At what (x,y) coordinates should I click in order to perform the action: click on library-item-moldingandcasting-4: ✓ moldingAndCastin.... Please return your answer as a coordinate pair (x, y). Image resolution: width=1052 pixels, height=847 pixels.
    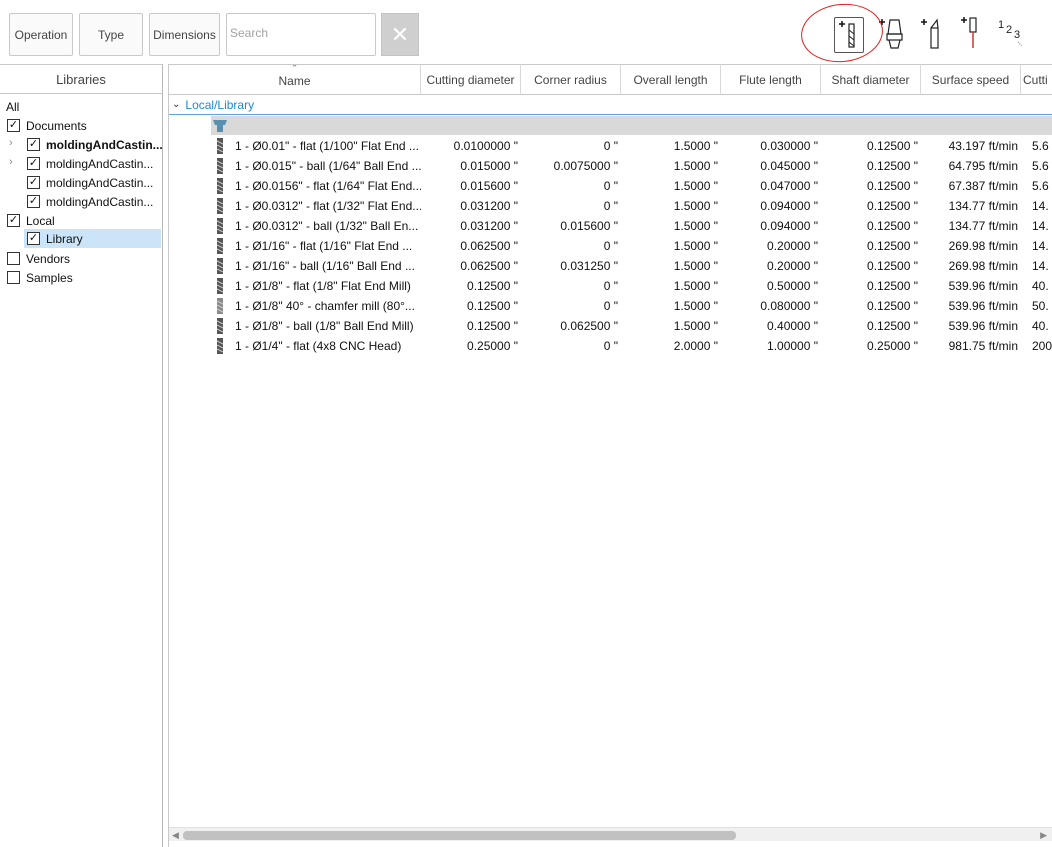
    Looking at the image, I should click on (90, 201).